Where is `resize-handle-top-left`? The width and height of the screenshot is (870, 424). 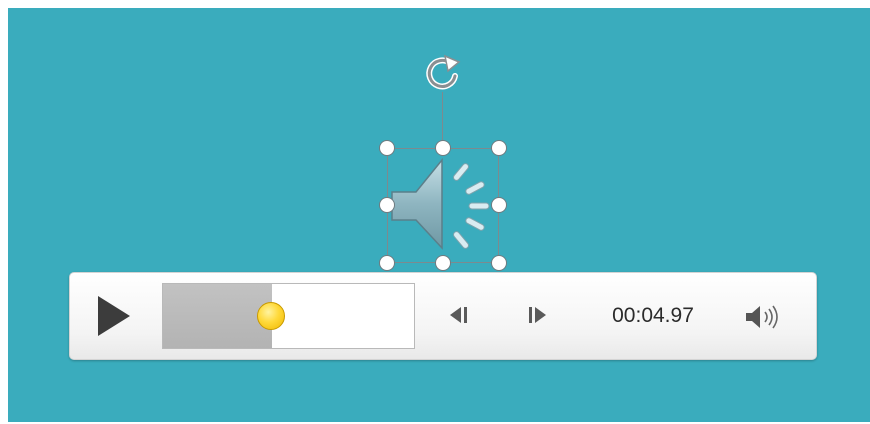
resize-handle-top-left is located at coordinates (387, 148).